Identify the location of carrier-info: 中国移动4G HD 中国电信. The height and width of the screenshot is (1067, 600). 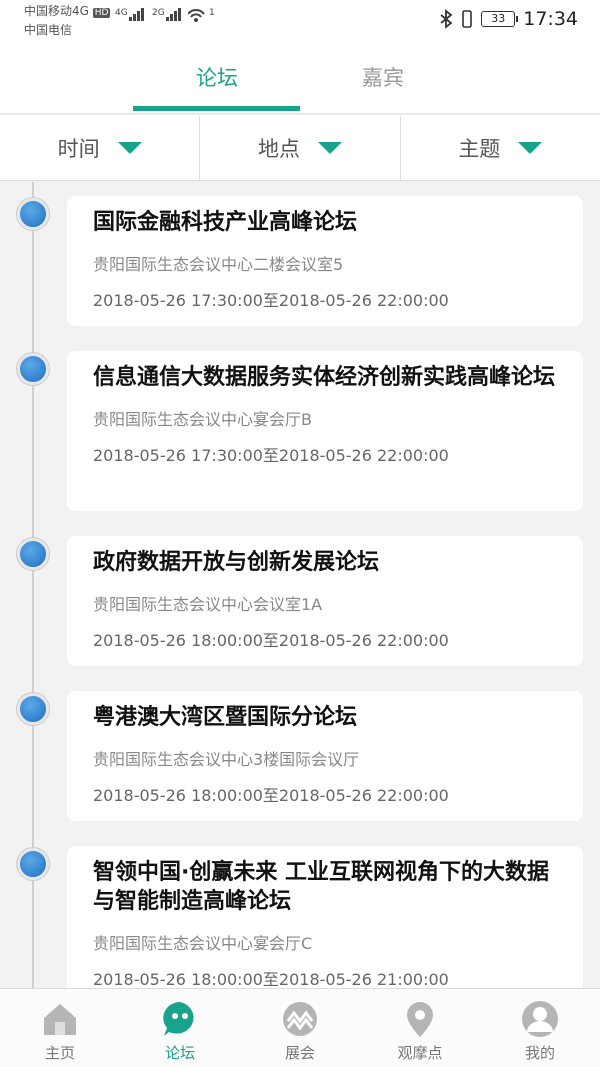
(67, 21).